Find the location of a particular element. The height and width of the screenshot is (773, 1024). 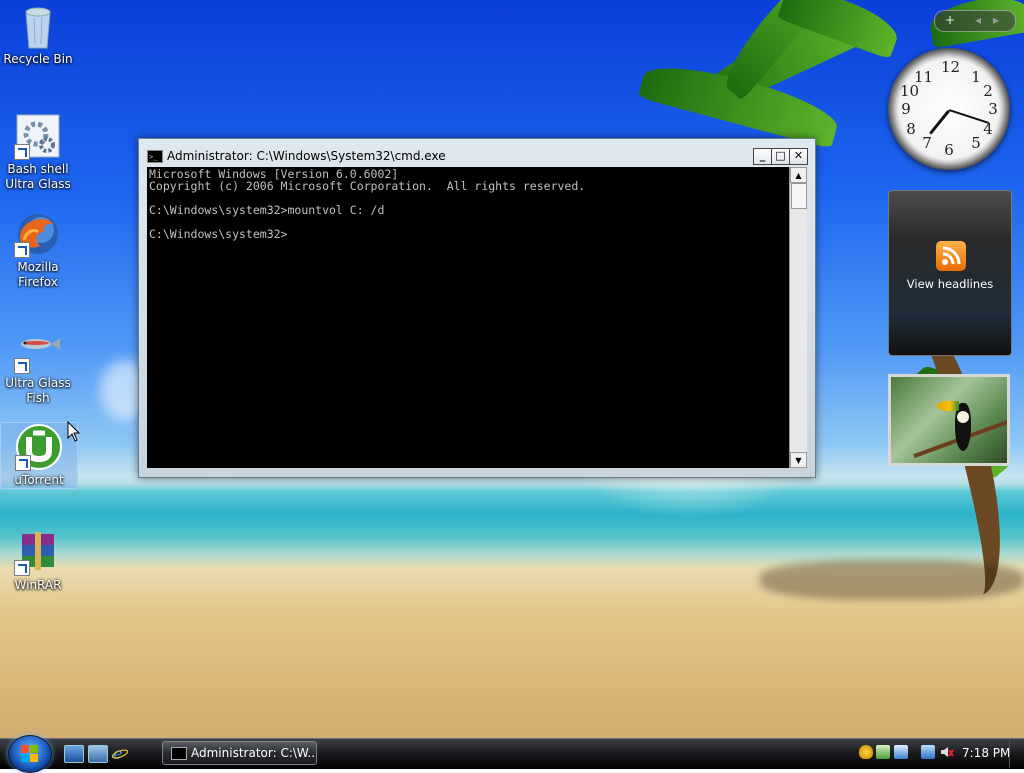

start-button is located at coordinates (30, 754).